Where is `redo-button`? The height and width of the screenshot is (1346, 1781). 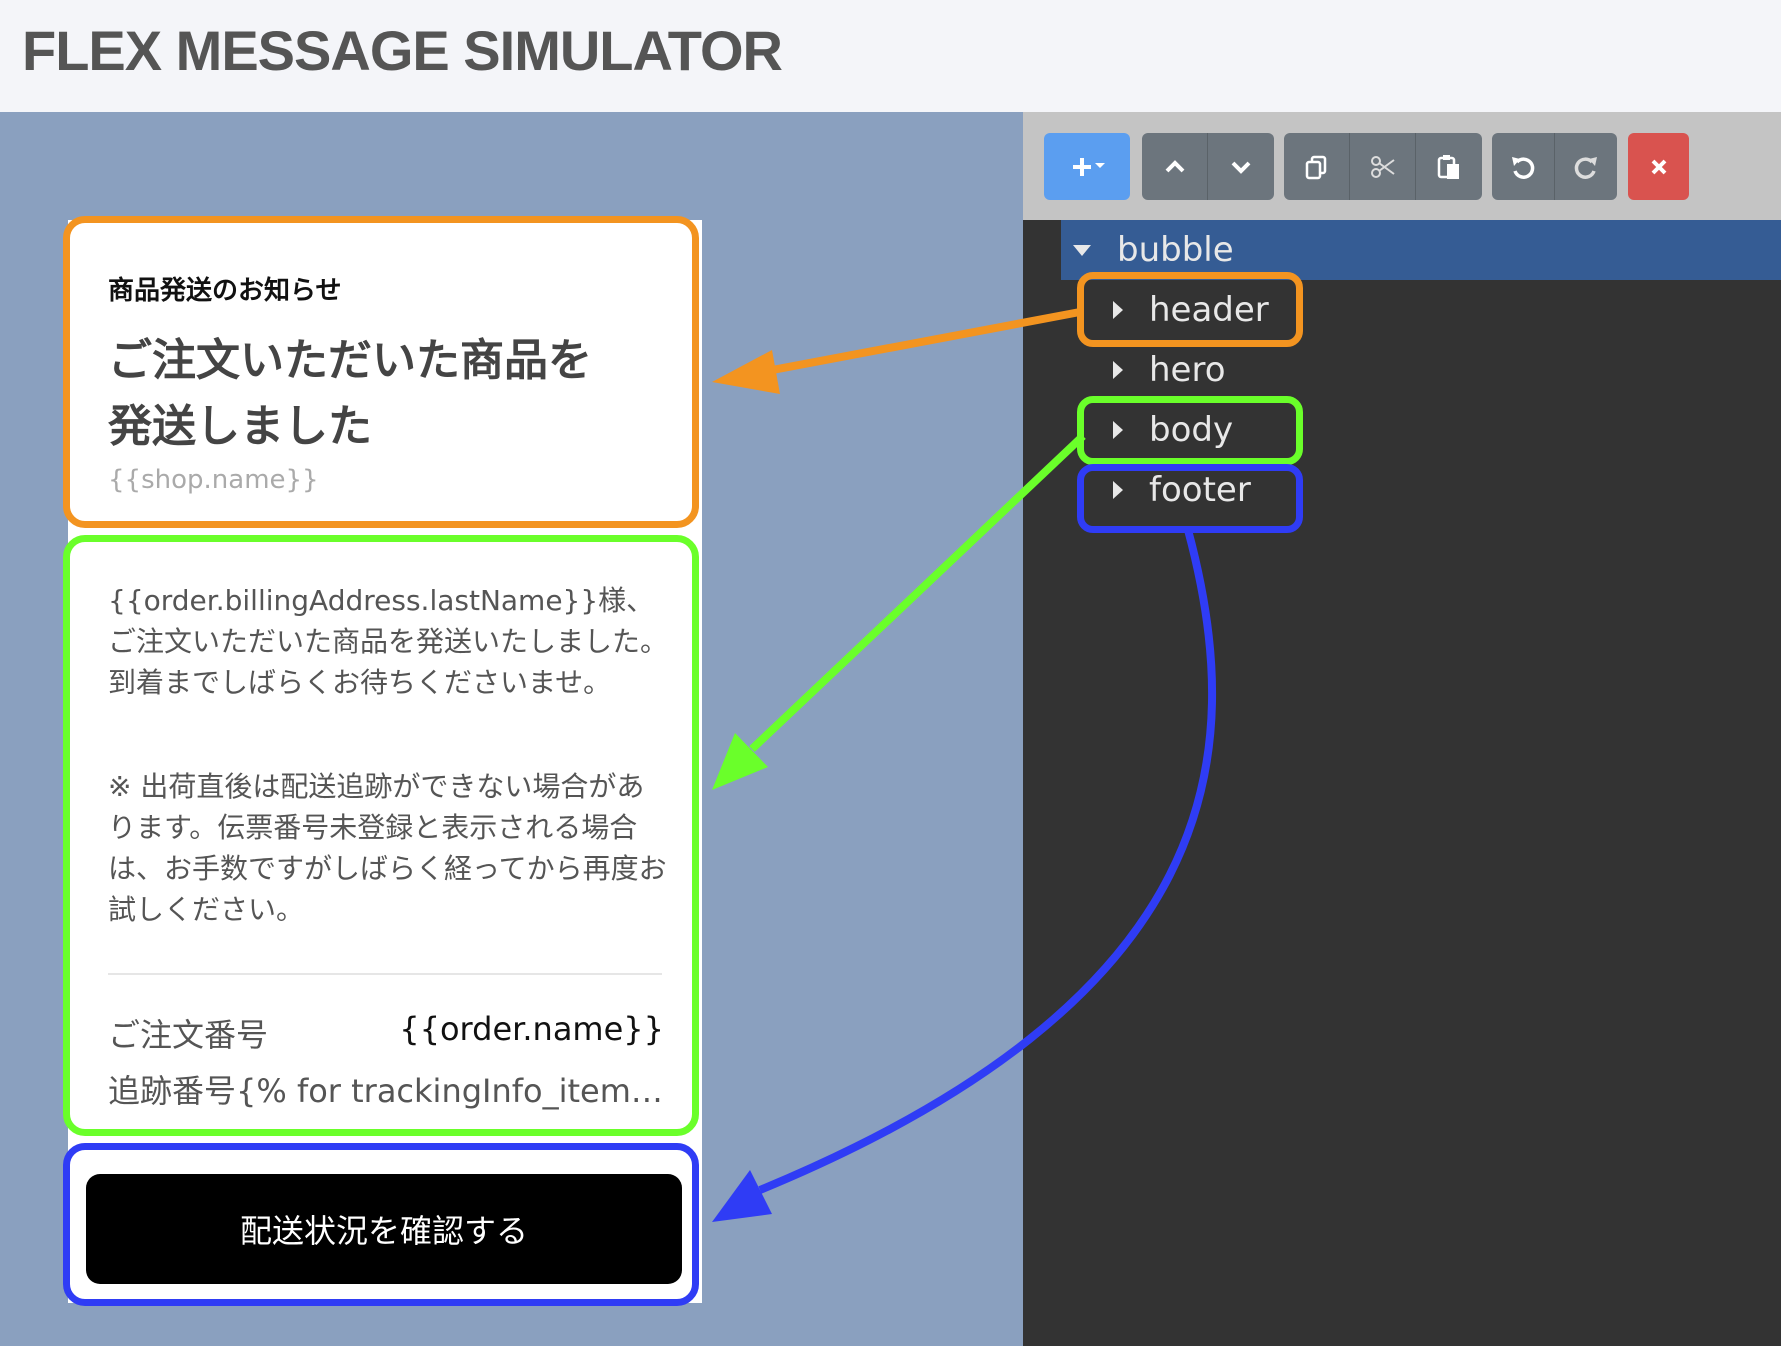 redo-button is located at coordinates (1586, 166).